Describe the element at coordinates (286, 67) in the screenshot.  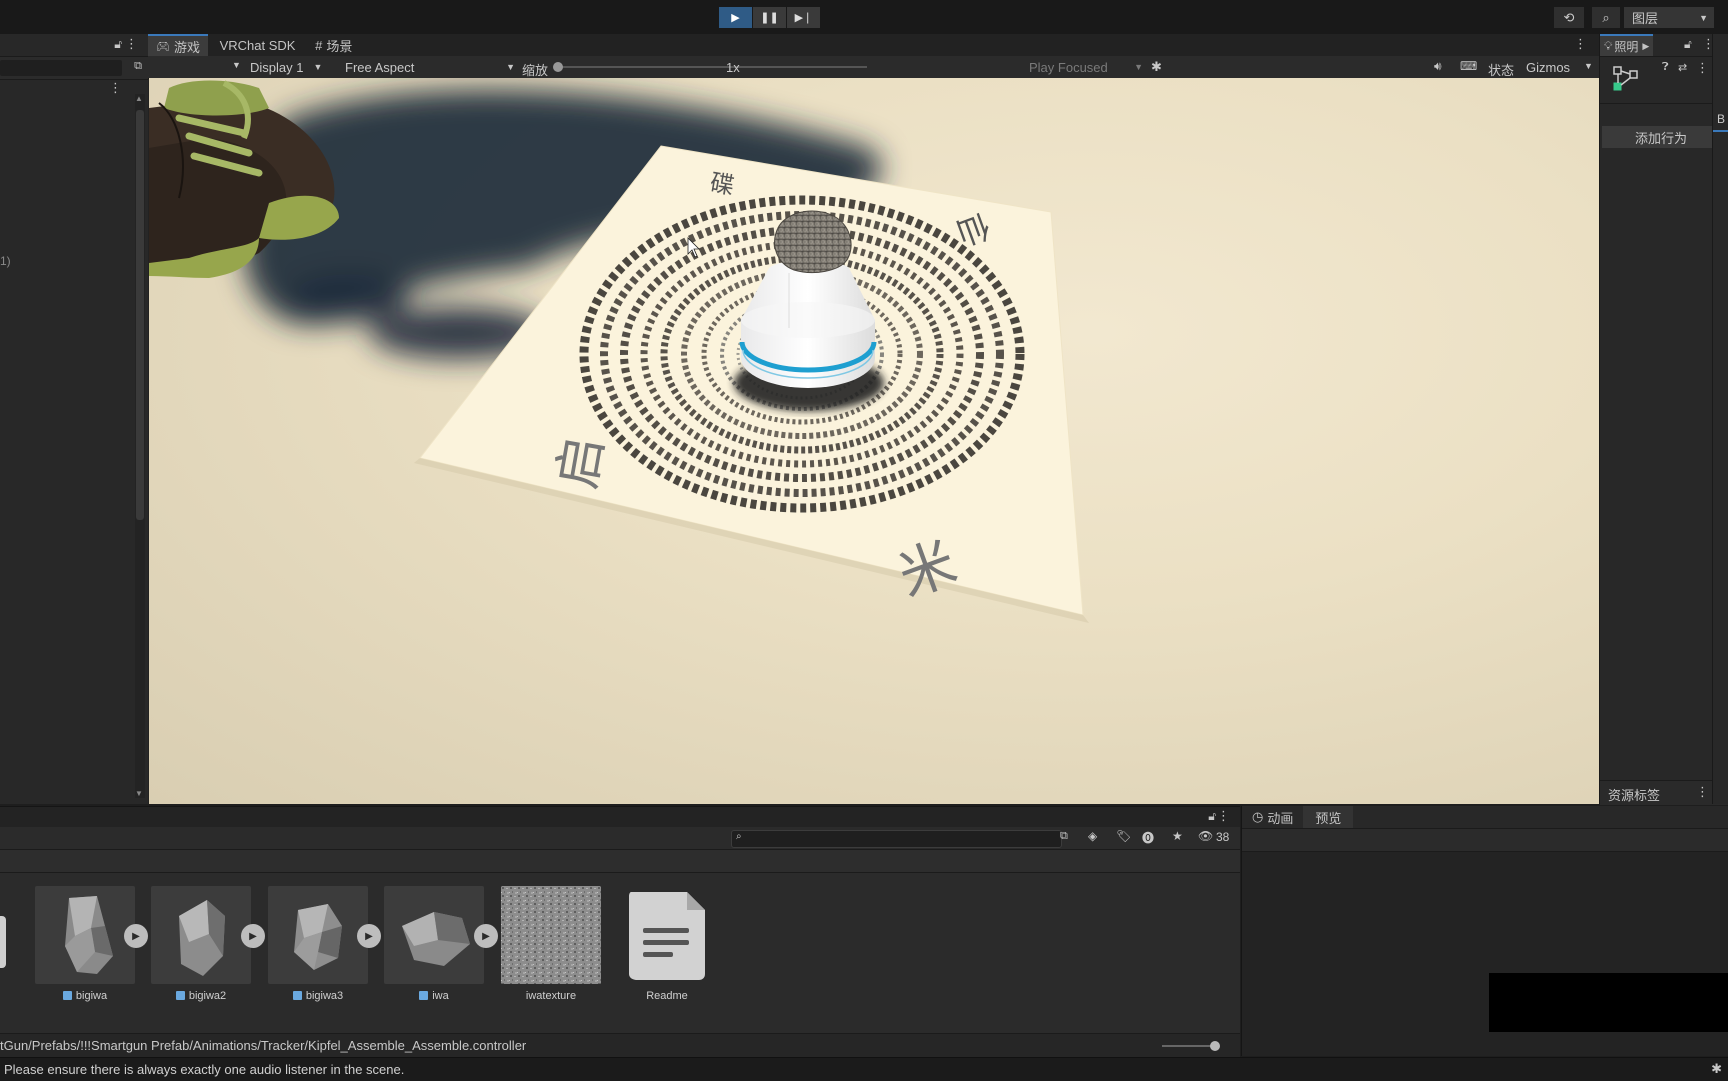
I see `display-dropdown: Display 1 ▼` at that location.